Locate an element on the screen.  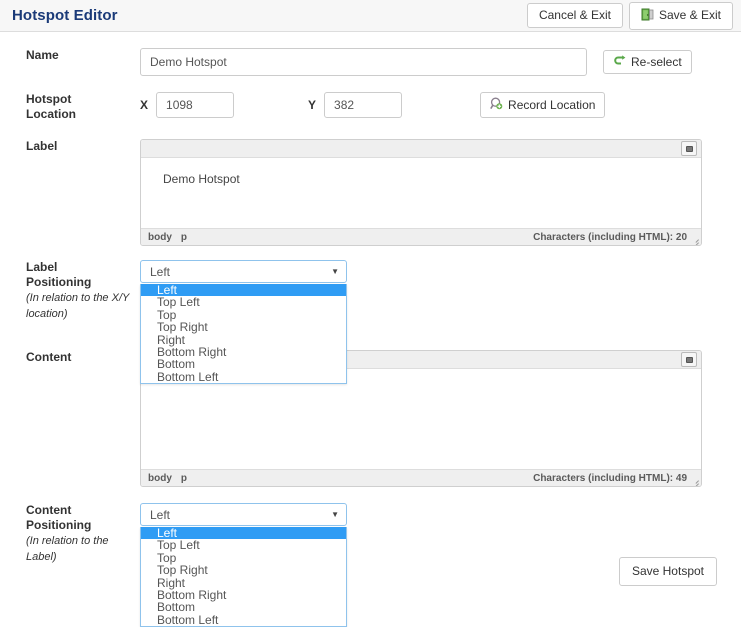
content-positioning-option: Bottom Right is located at coordinates (243, 595).